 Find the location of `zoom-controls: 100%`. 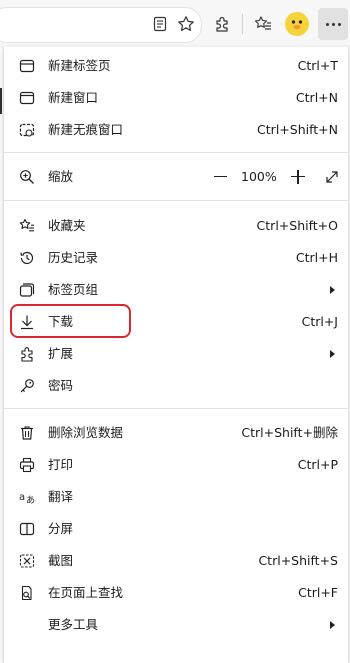

zoom-controls: 100% is located at coordinates (279, 177).